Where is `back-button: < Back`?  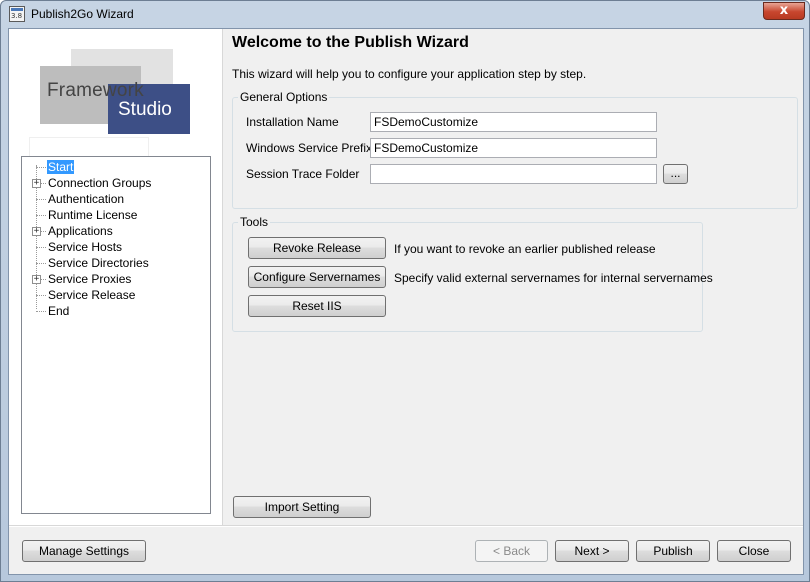 back-button: < Back is located at coordinates (511, 551).